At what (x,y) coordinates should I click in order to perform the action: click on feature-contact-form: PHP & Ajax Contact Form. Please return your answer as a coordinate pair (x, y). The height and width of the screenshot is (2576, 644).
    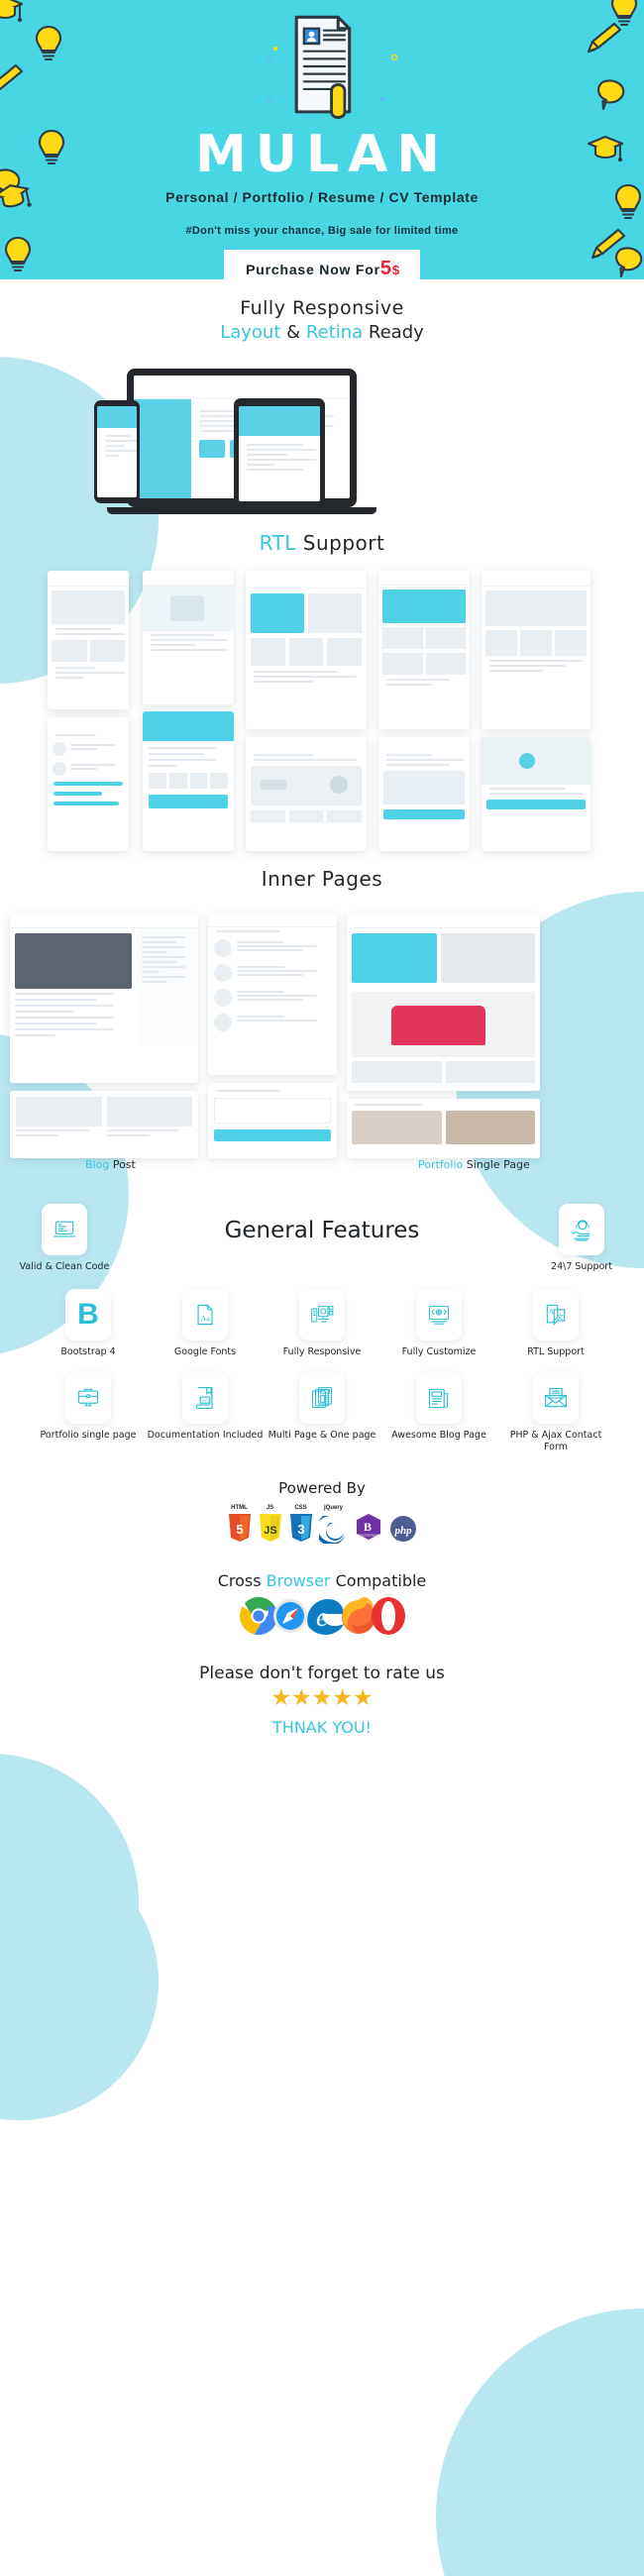
    Looking at the image, I should click on (555, 1412).